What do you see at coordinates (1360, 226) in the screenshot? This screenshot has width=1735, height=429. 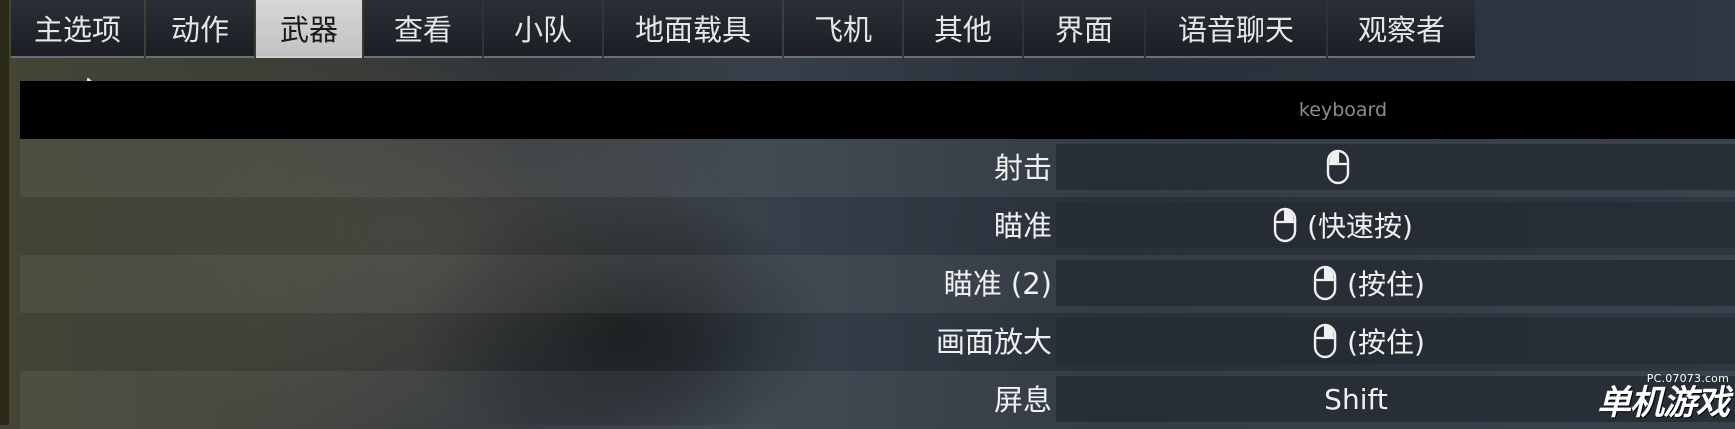 I see `binding-text: (快速按)` at bounding box center [1360, 226].